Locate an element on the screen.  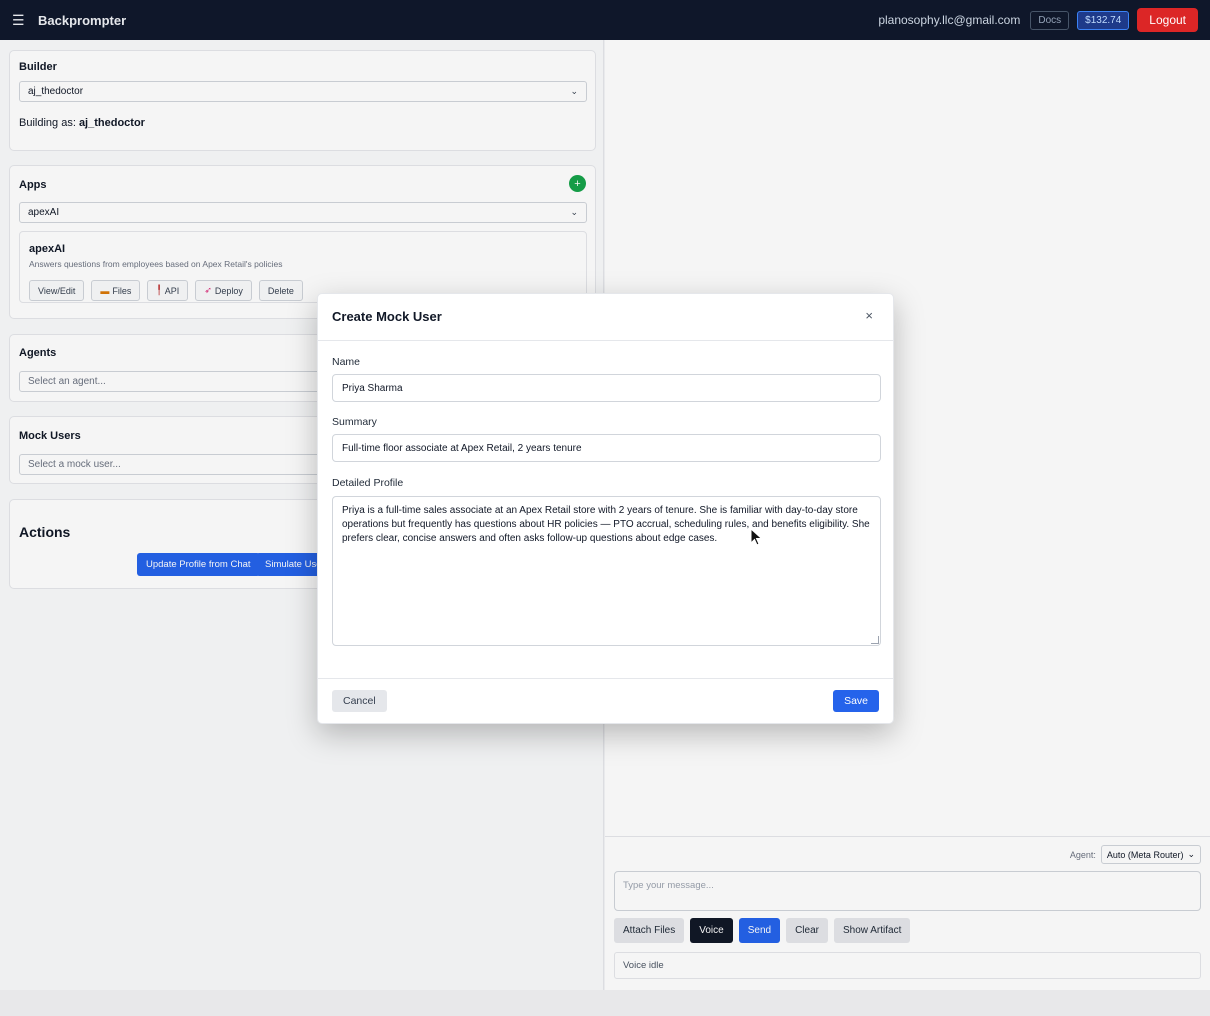
footer-strip is located at coordinates (605, 1003).